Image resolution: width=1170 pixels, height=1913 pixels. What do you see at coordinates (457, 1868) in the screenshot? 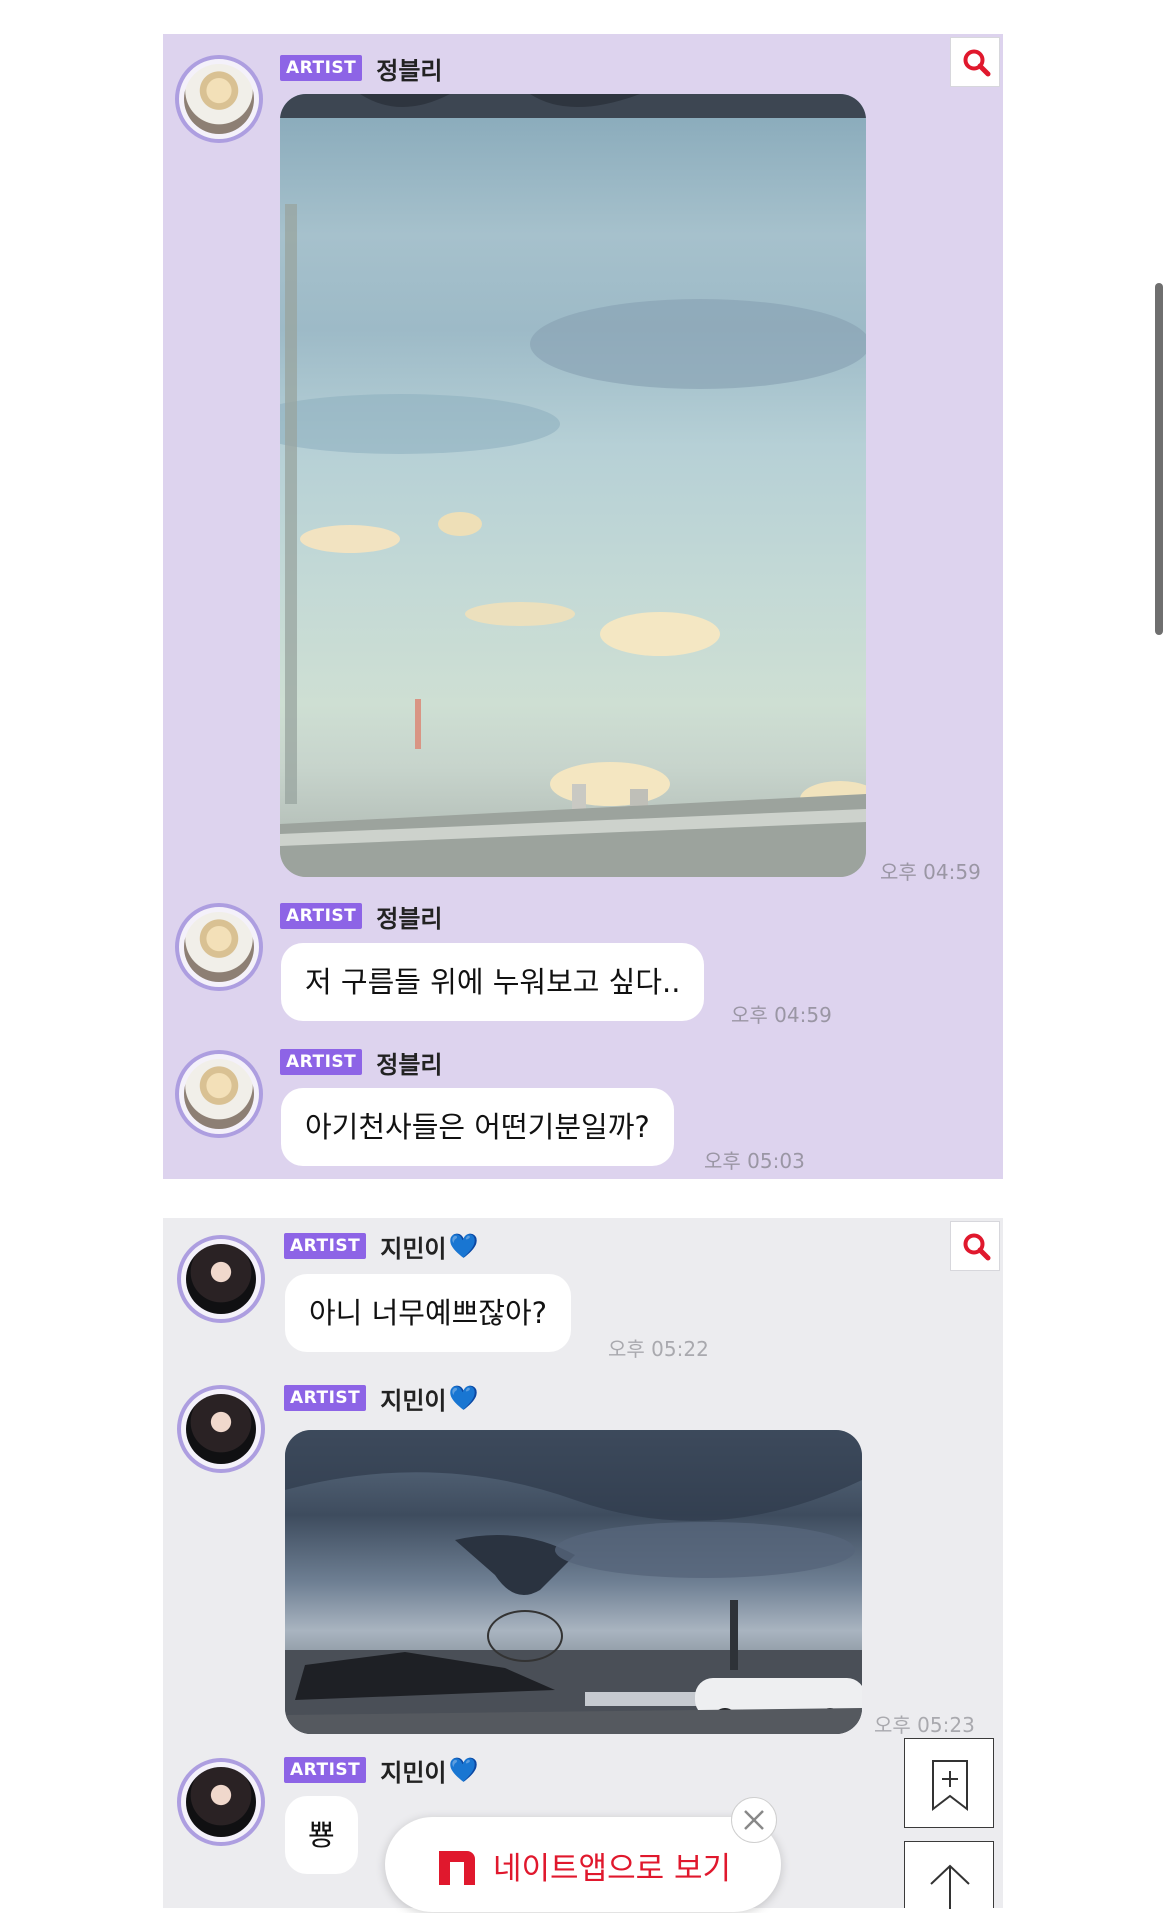
I see `n-logo-icon` at bounding box center [457, 1868].